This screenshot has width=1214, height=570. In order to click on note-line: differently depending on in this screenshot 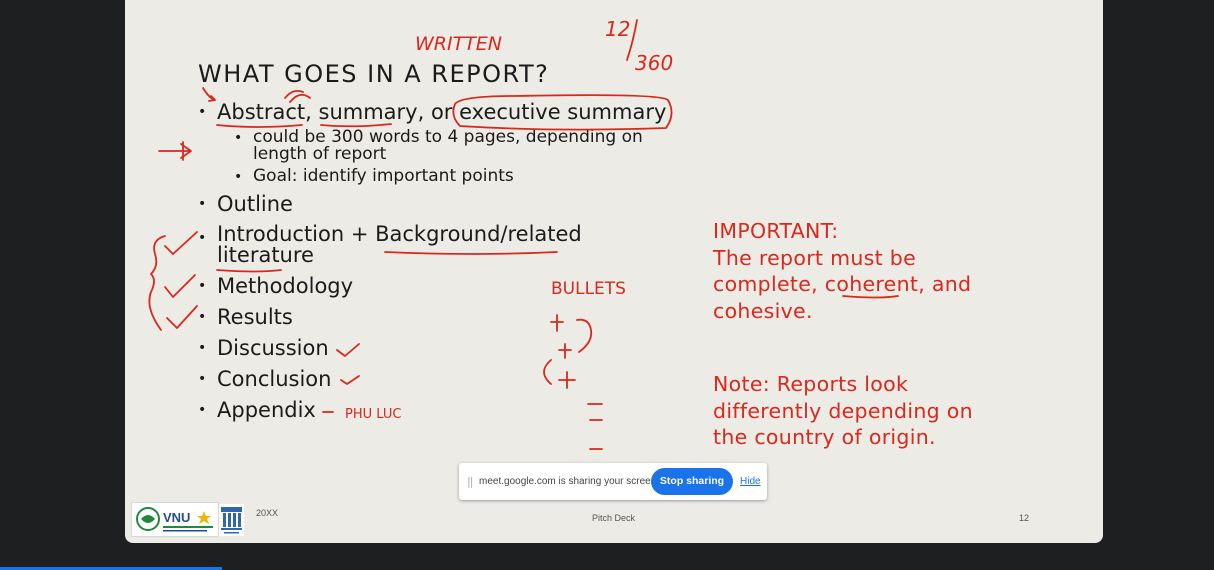, I will do `click(843, 410)`.